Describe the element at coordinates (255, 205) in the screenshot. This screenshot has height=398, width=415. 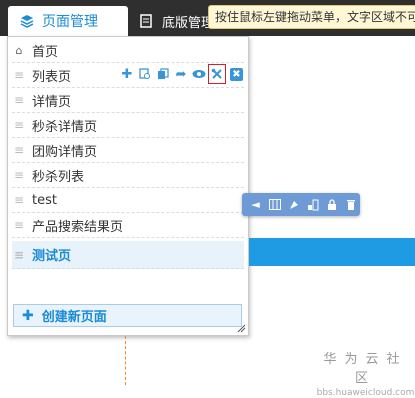
I see `move-icon: ◄` at that location.